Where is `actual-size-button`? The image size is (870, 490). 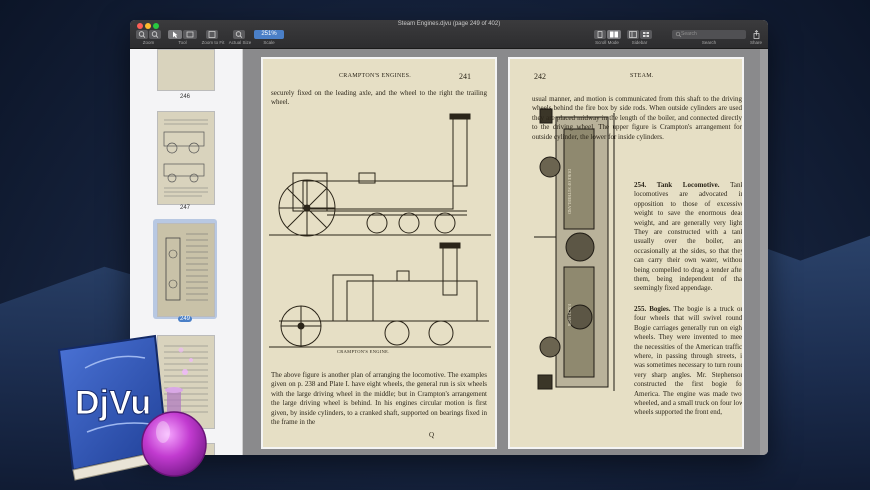
actual-size-button is located at coordinates (239, 34).